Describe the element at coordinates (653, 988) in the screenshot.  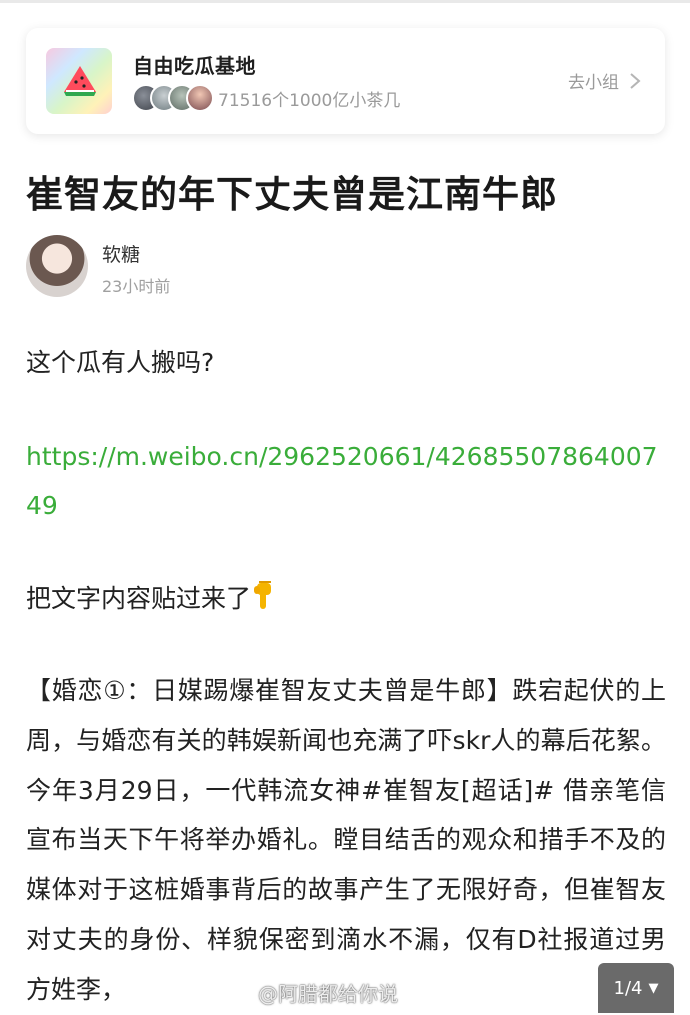
I see `caret-down-icon: ▼` at that location.